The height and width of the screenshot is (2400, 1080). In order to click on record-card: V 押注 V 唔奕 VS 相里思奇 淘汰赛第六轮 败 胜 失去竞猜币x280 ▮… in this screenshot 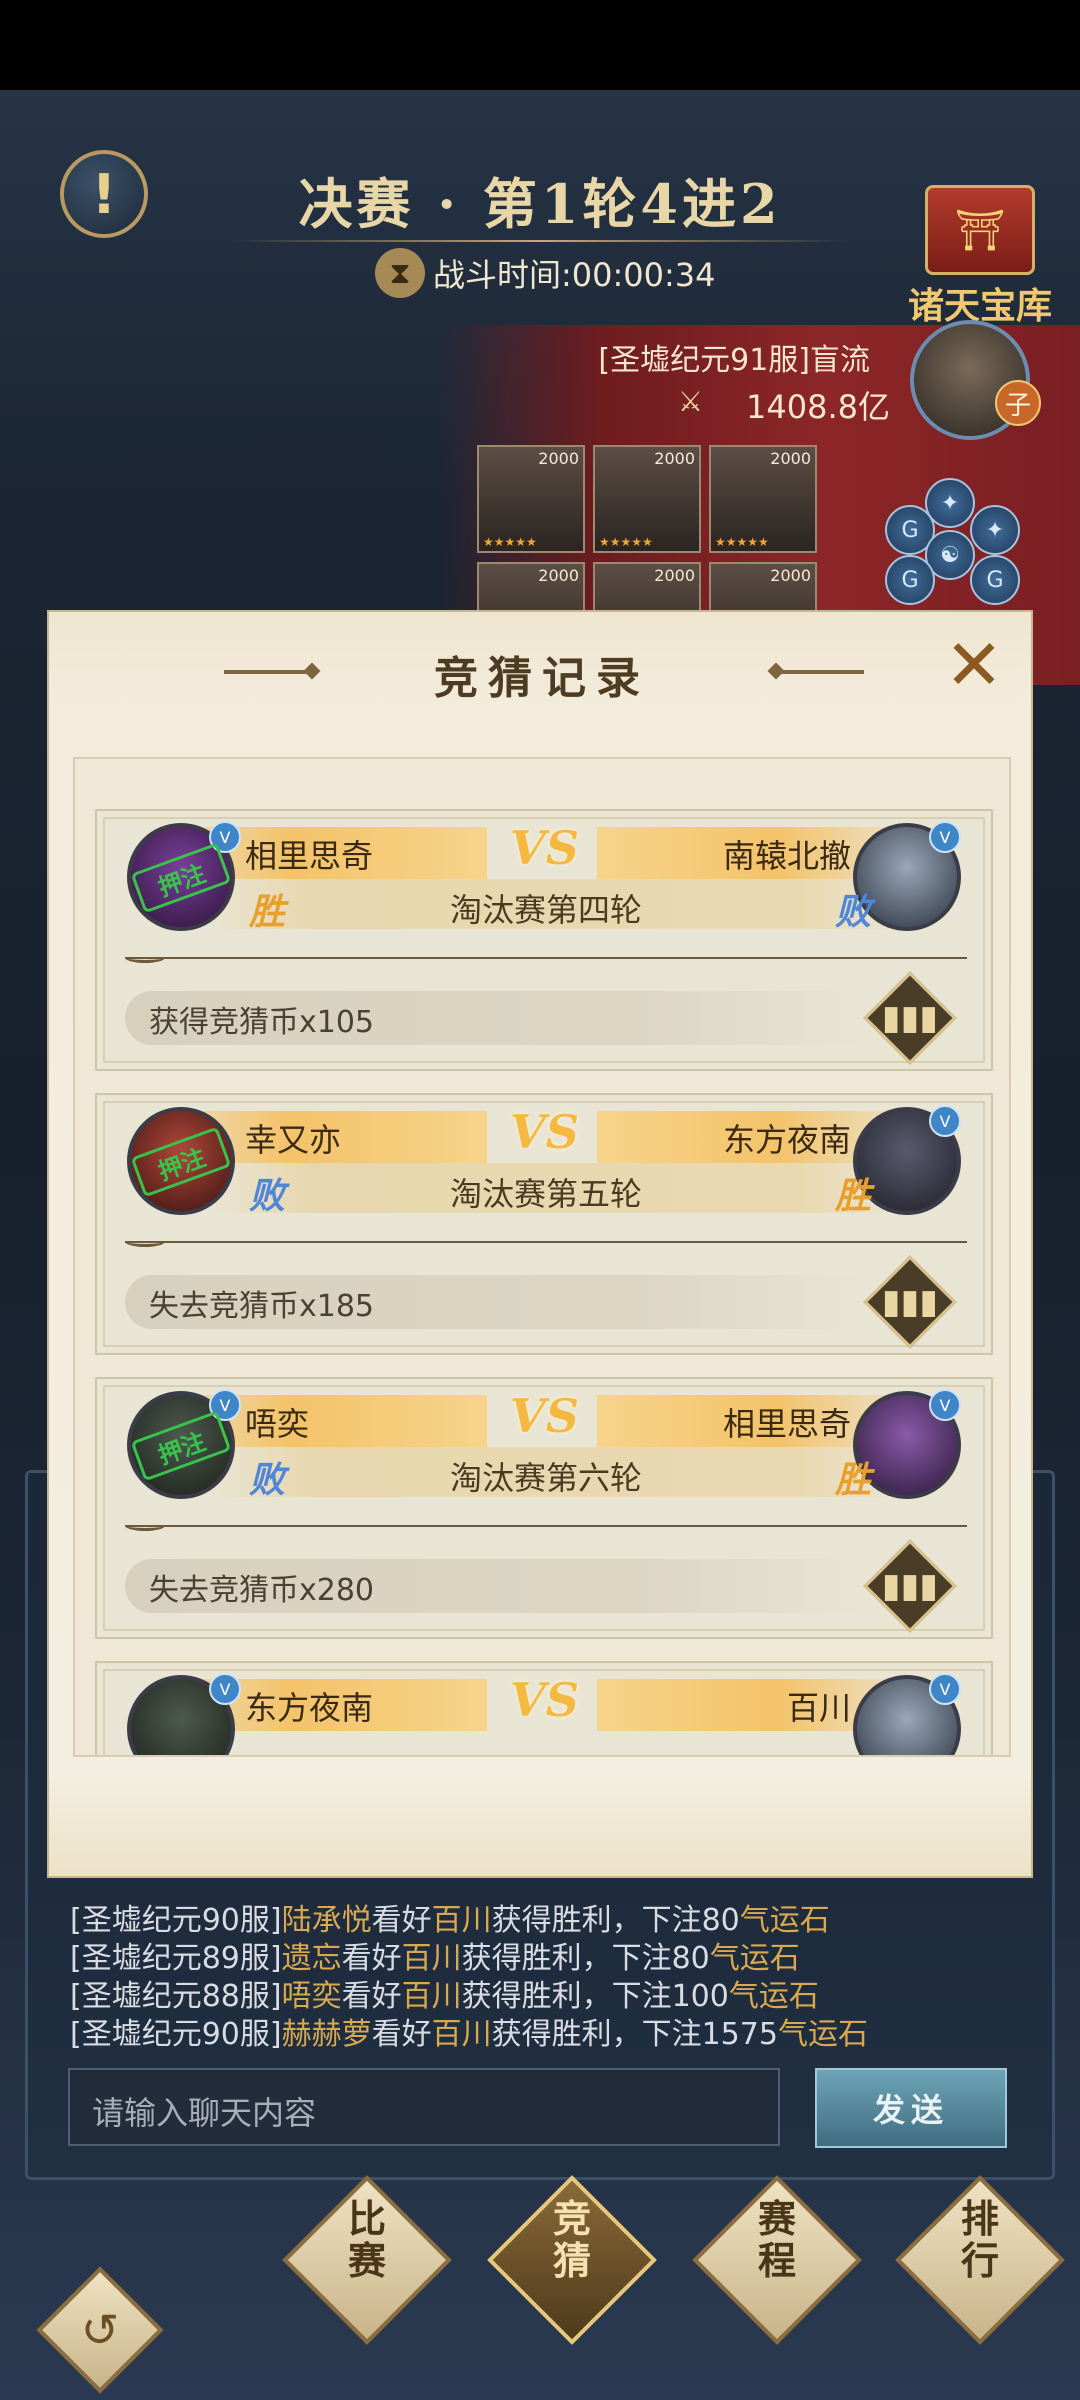, I will do `click(544, 1508)`.